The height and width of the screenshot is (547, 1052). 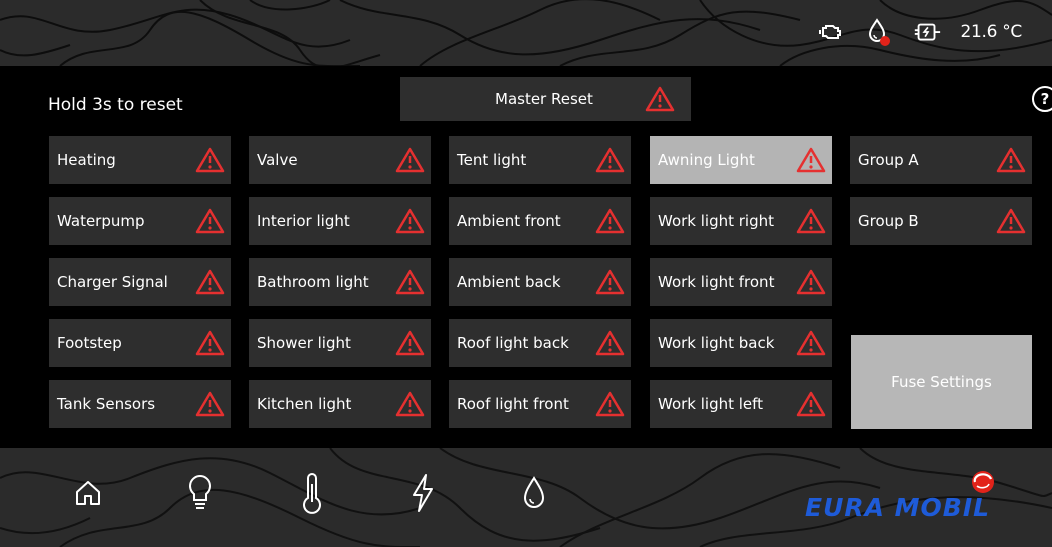 I want to click on fuse-tile-label: Group A, so click(x=888, y=160).